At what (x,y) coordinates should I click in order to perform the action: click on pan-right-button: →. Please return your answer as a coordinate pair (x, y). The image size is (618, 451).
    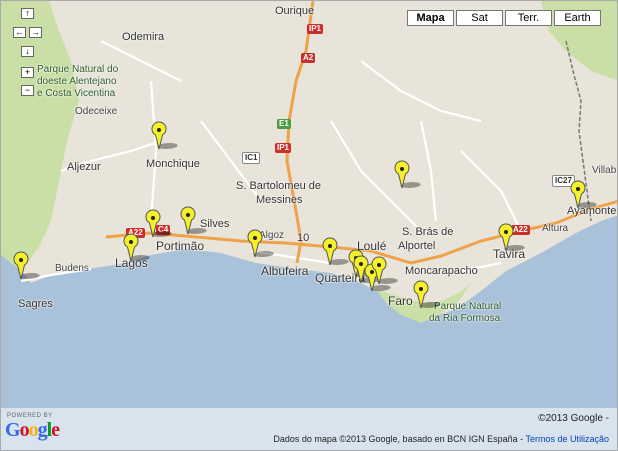
    Looking at the image, I should click on (35, 32).